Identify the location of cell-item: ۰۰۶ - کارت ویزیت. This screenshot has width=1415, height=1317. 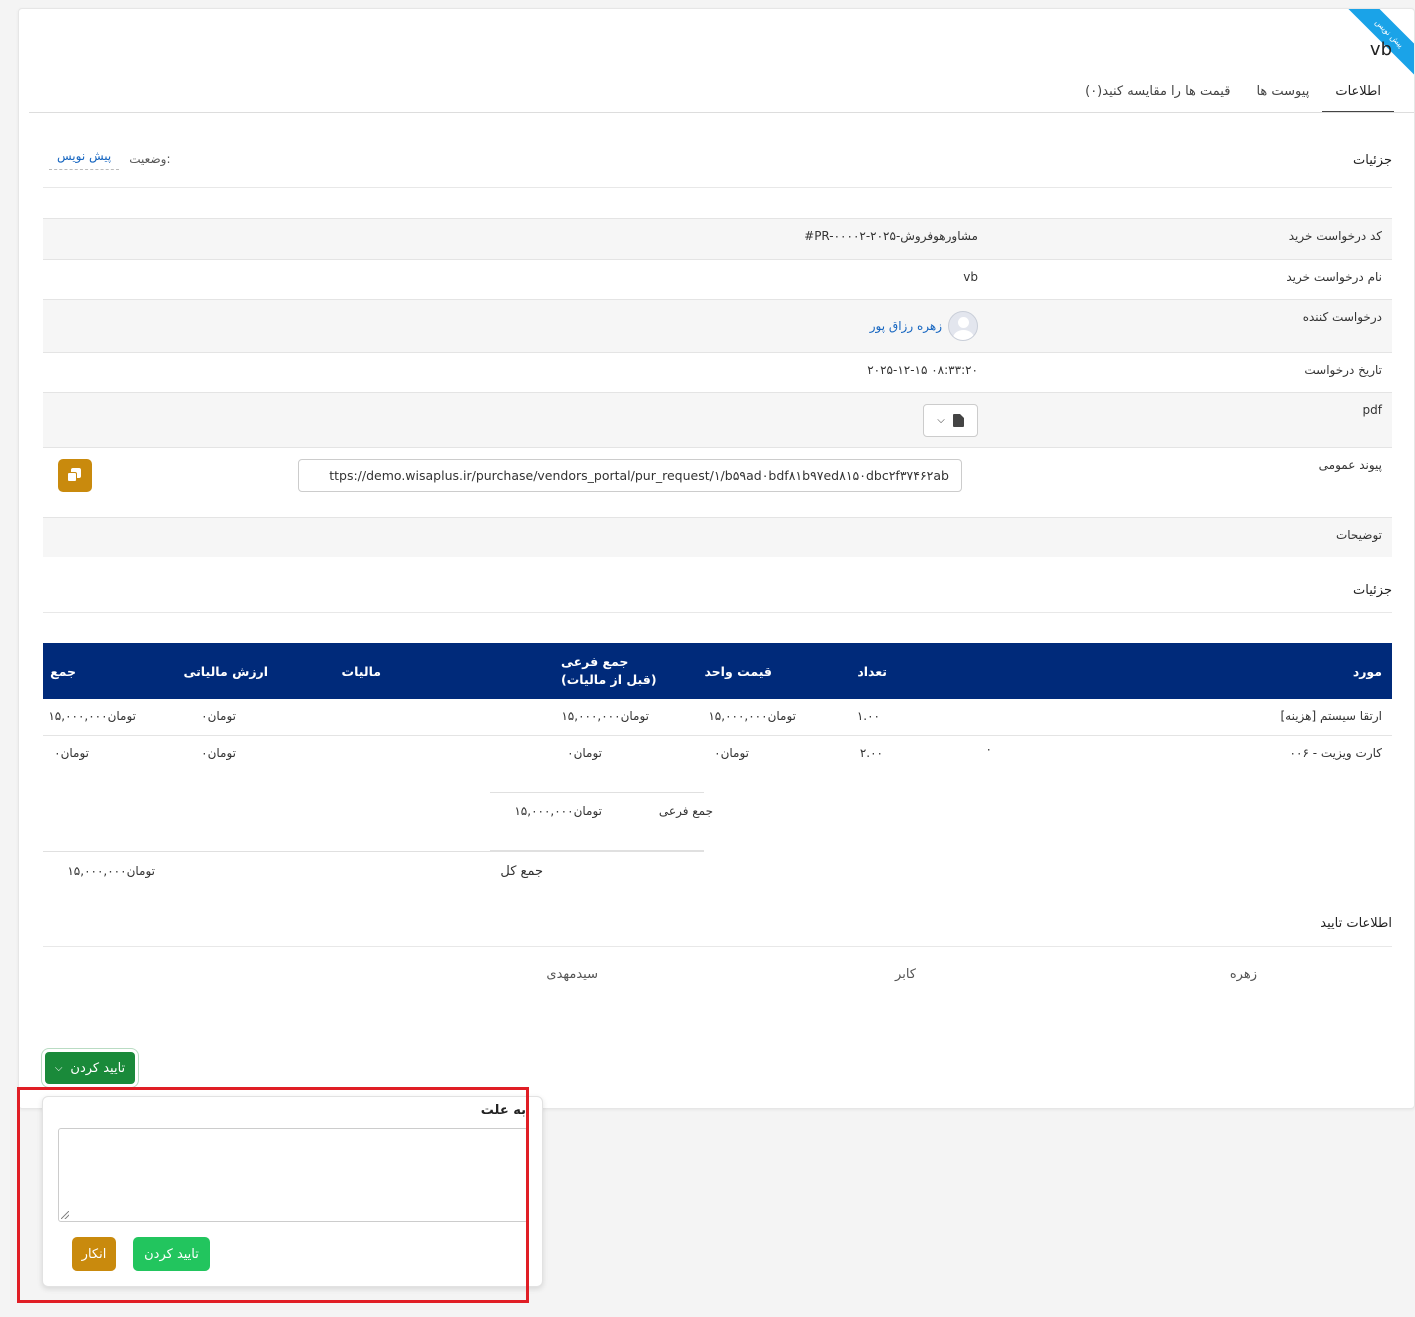
(1335, 753).